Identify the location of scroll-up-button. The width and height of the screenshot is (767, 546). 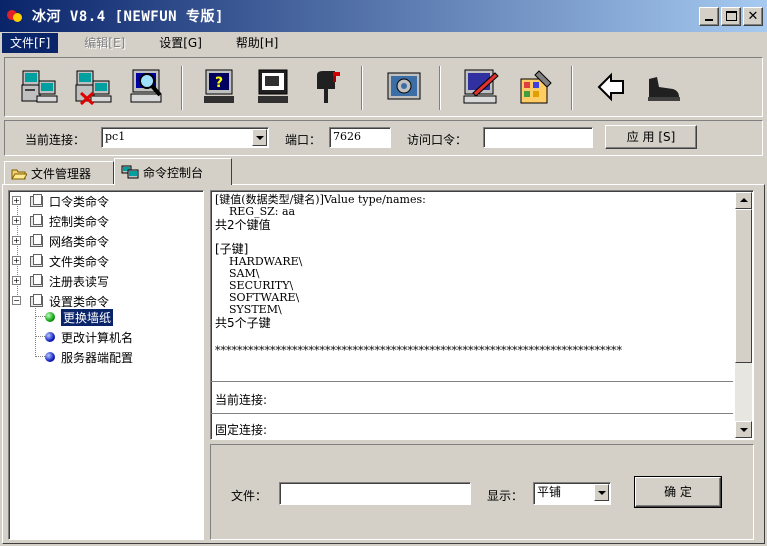
(743, 200).